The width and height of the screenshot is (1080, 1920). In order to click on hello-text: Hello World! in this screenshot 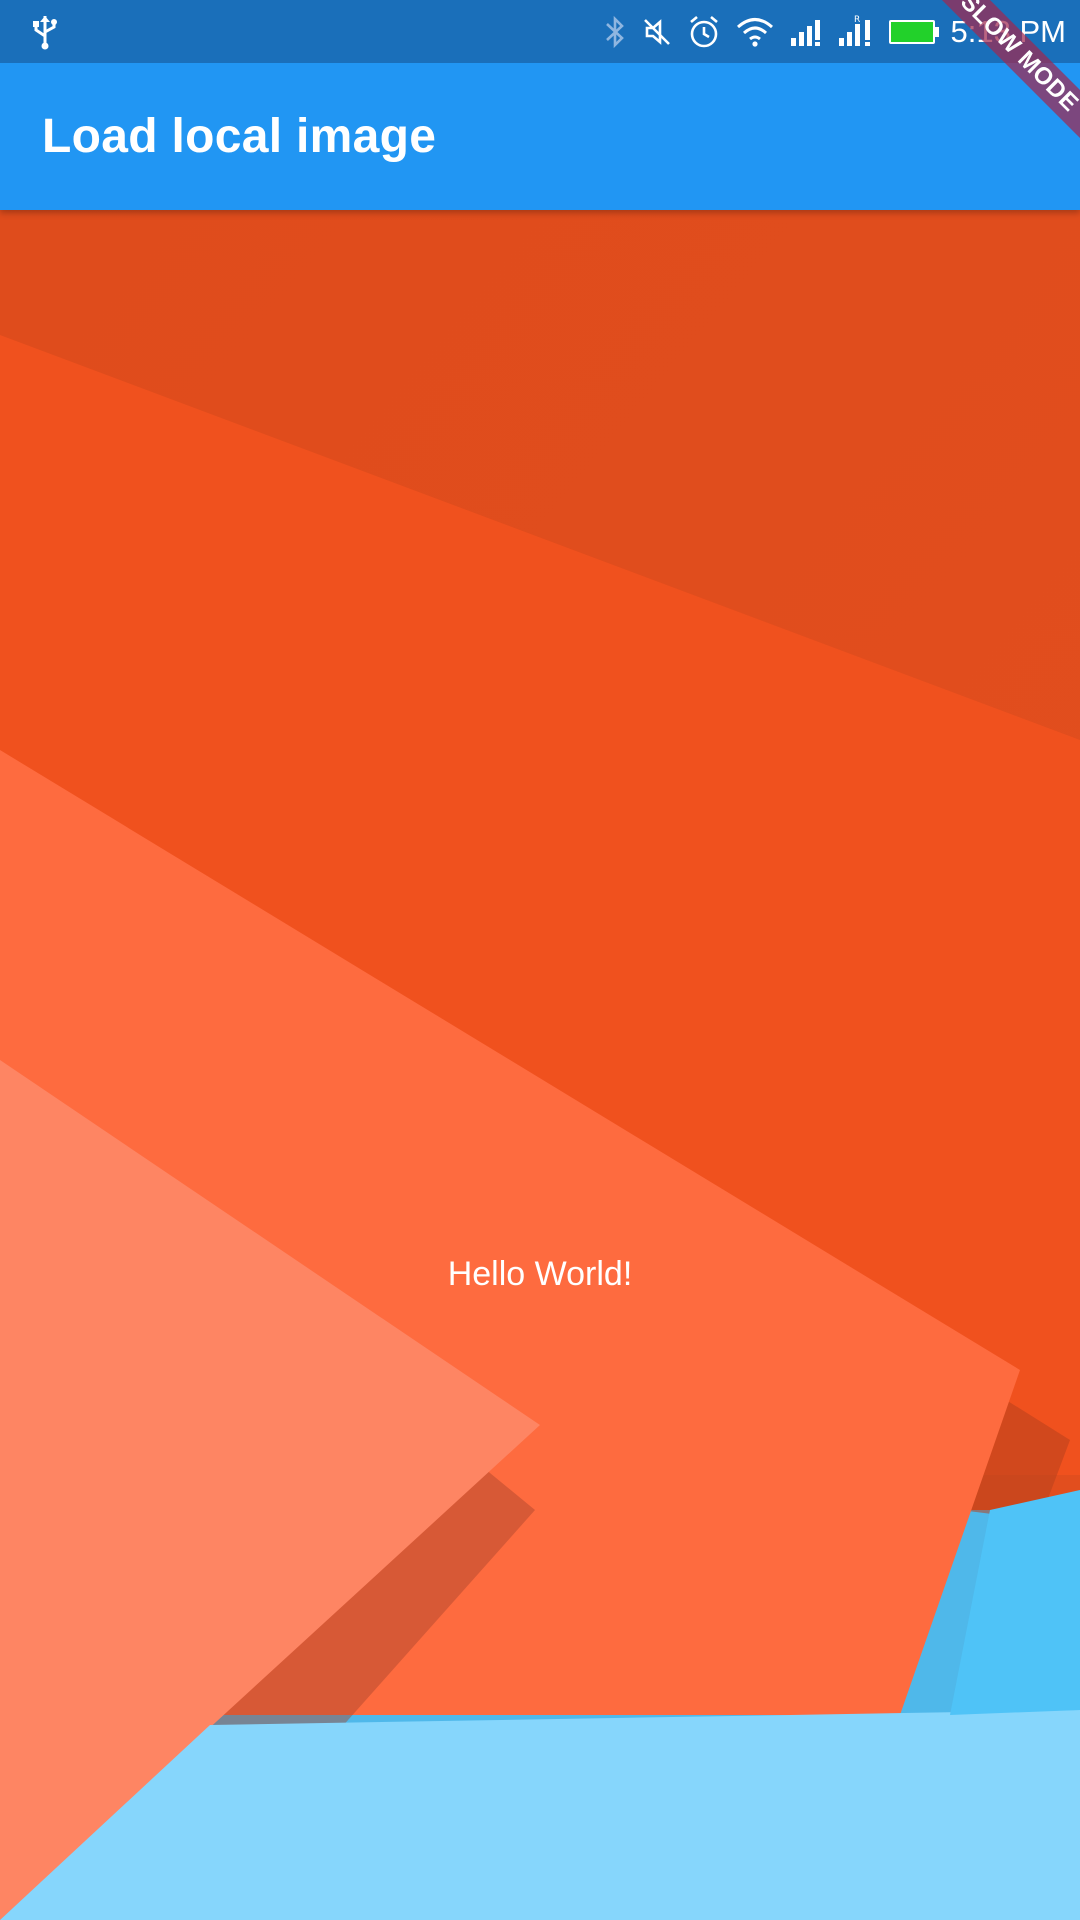, I will do `click(540, 1274)`.